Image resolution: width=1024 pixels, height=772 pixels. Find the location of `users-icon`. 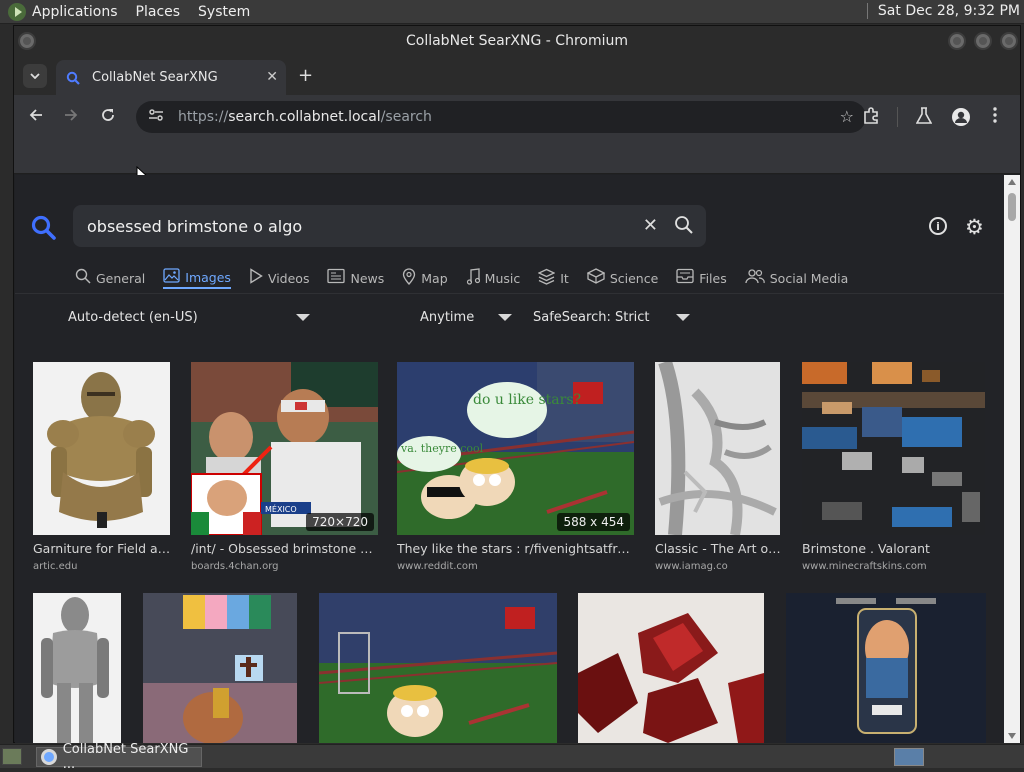

users-icon is located at coordinates (755, 278).